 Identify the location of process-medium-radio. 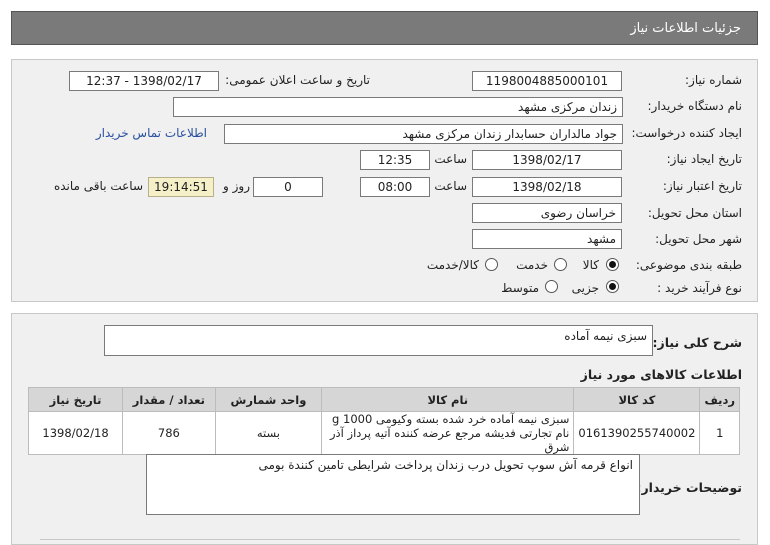
(551, 286).